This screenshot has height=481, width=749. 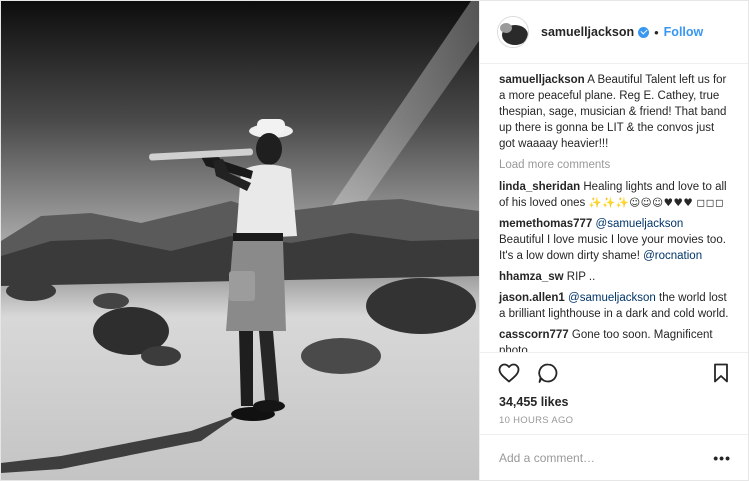 I want to click on follow-button: Follow, so click(x=684, y=32).